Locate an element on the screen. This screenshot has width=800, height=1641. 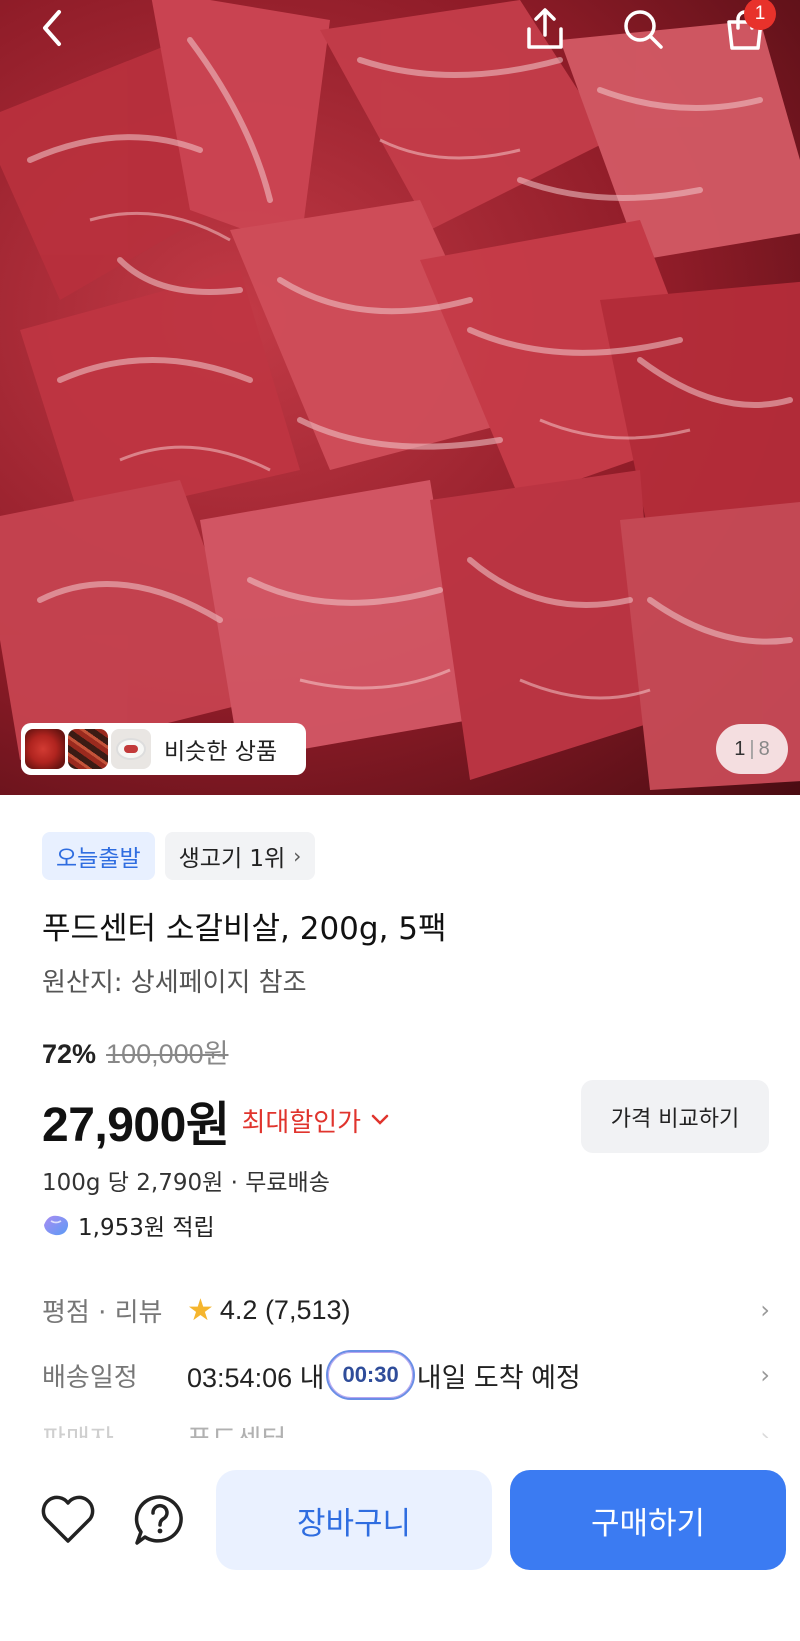
cart-button: 1 is located at coordinates (747, 28).